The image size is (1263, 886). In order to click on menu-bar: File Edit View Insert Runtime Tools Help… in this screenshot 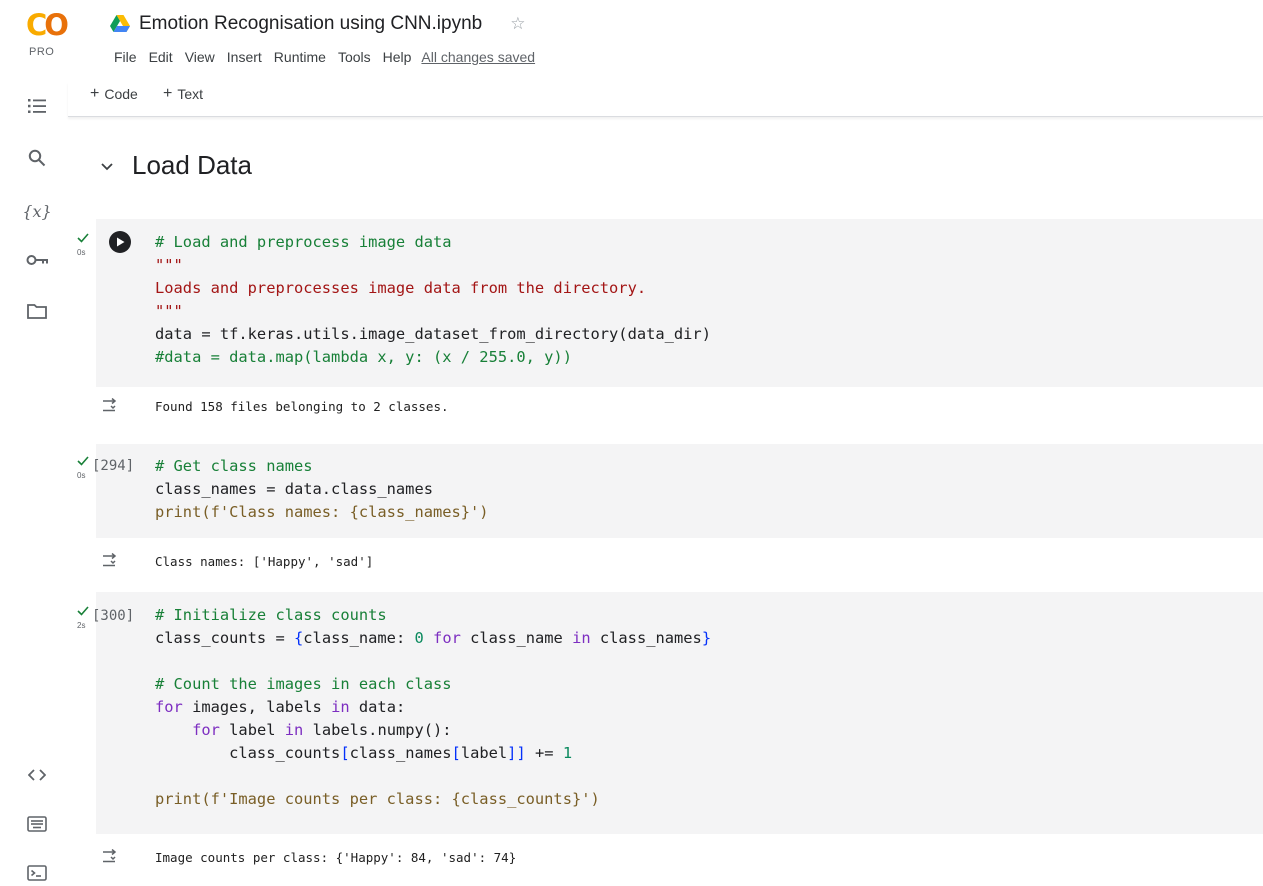, I will do `click(323, 57)`.